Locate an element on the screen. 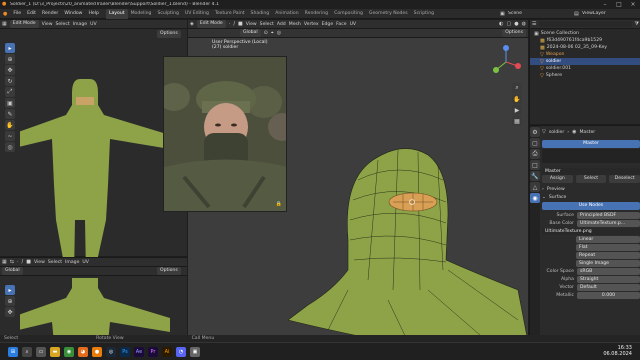 The image size is (640, 360). image-name-field: UltimateTexture.png is located at coordinates (591, 231).